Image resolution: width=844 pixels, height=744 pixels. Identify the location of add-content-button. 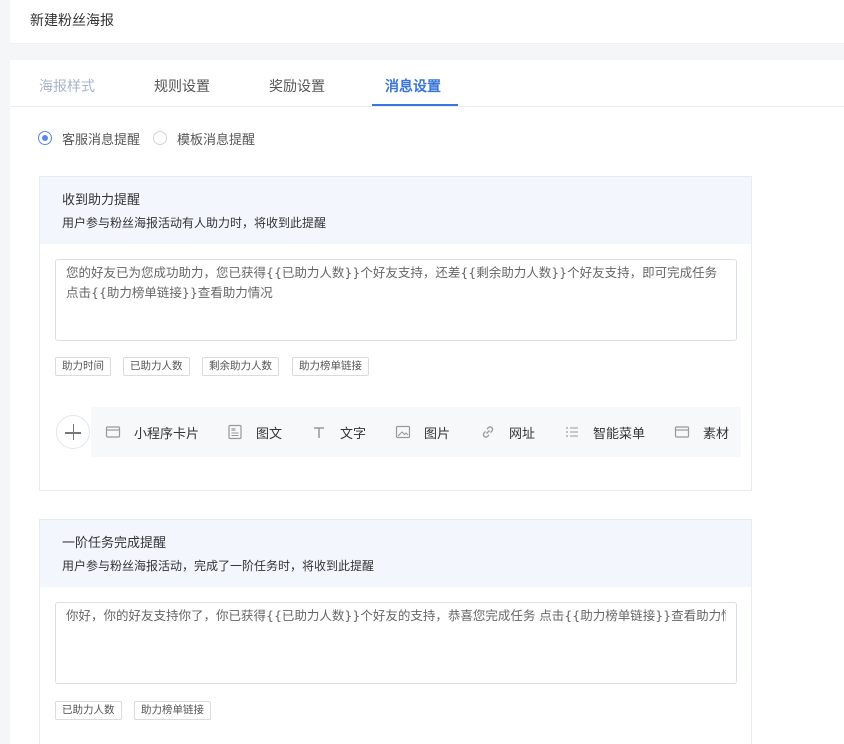
(73, 432).